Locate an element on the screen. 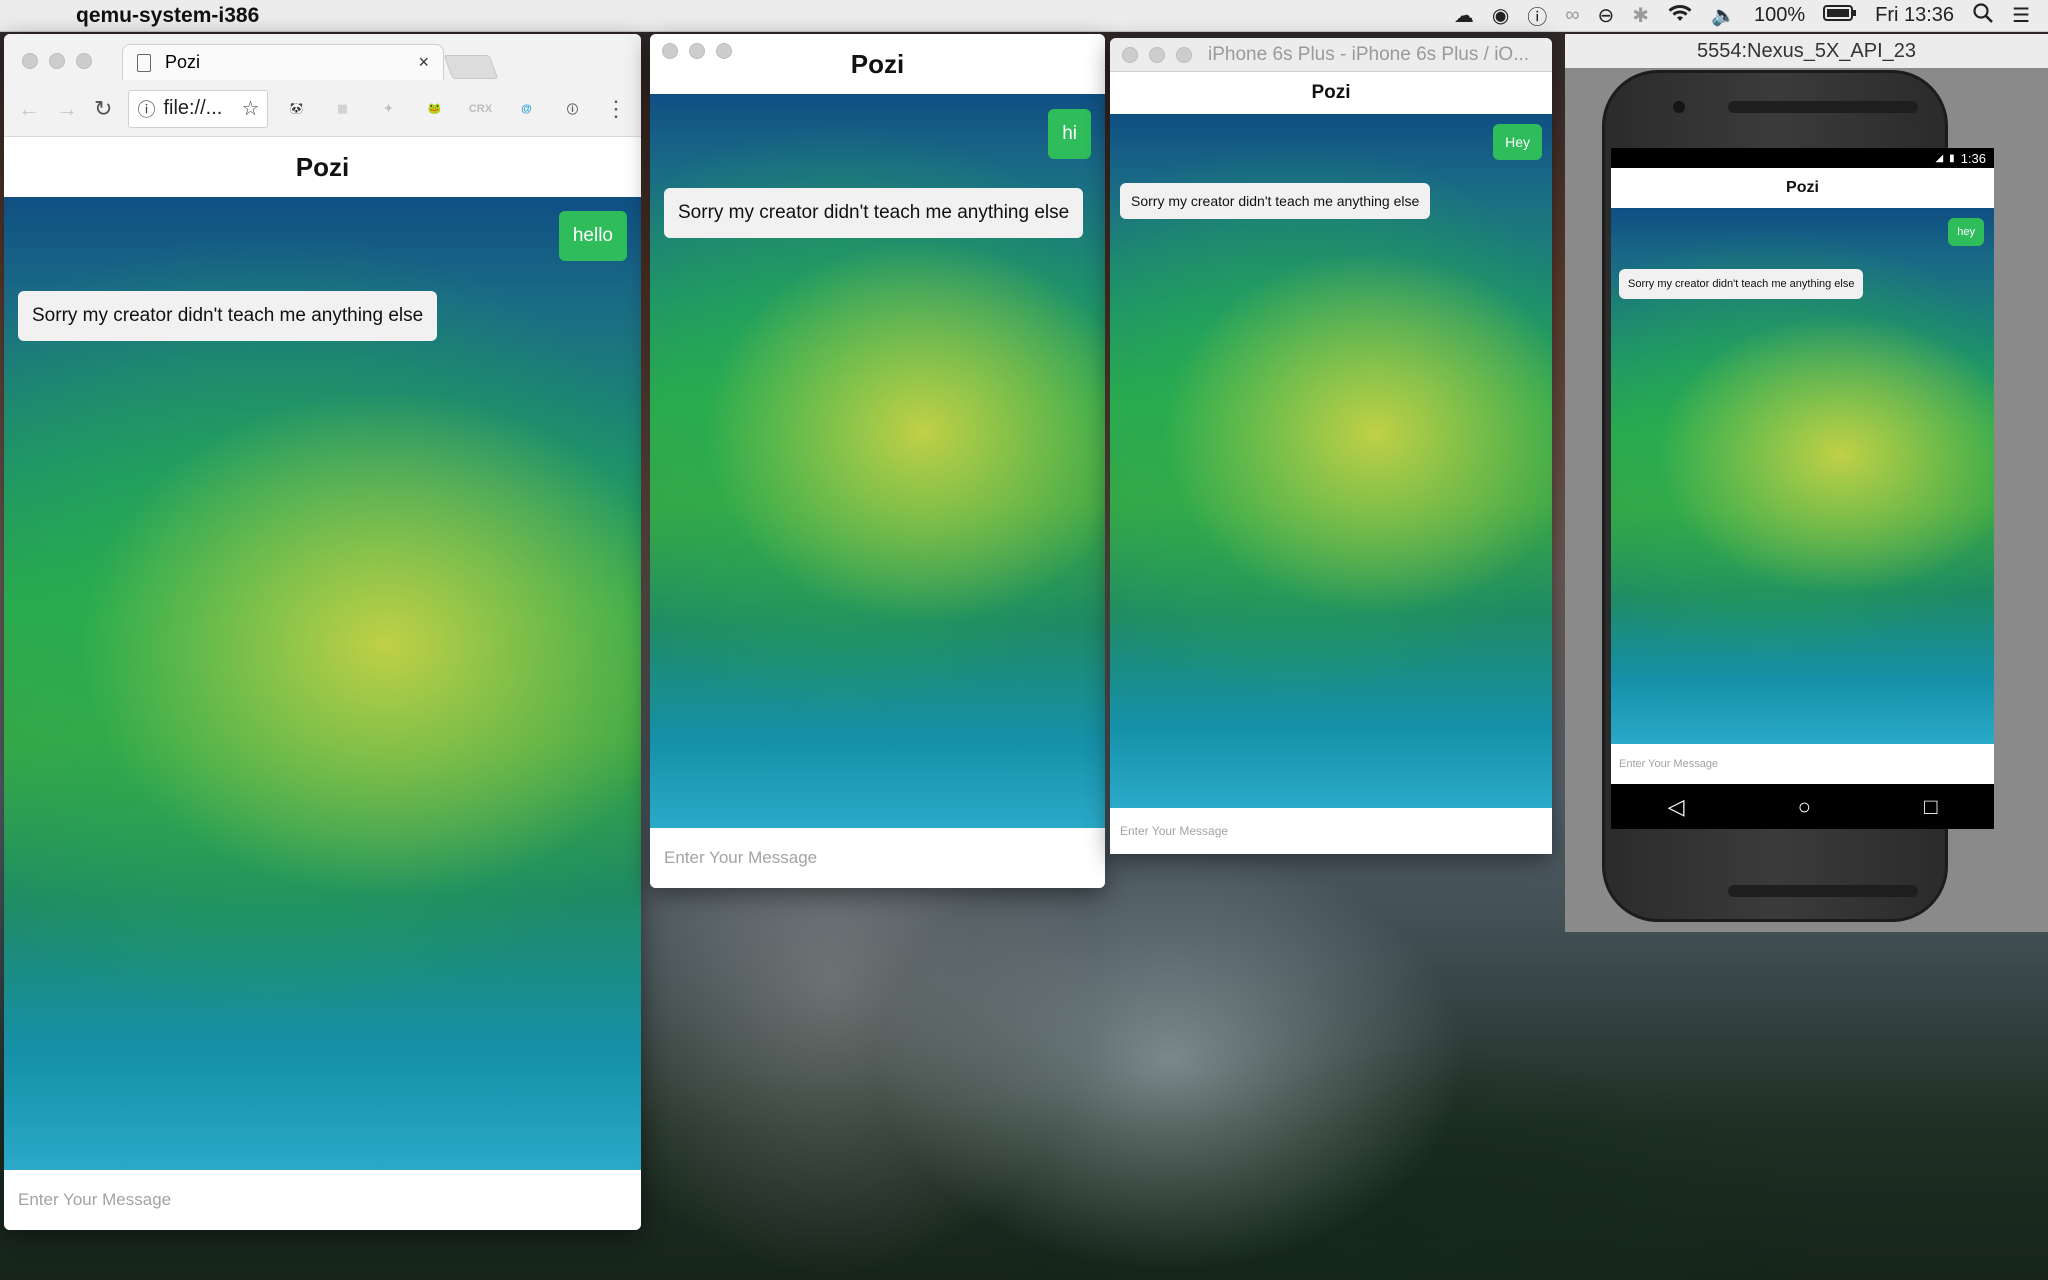  tab-title: Pozi is located at coordinates (183, 62).